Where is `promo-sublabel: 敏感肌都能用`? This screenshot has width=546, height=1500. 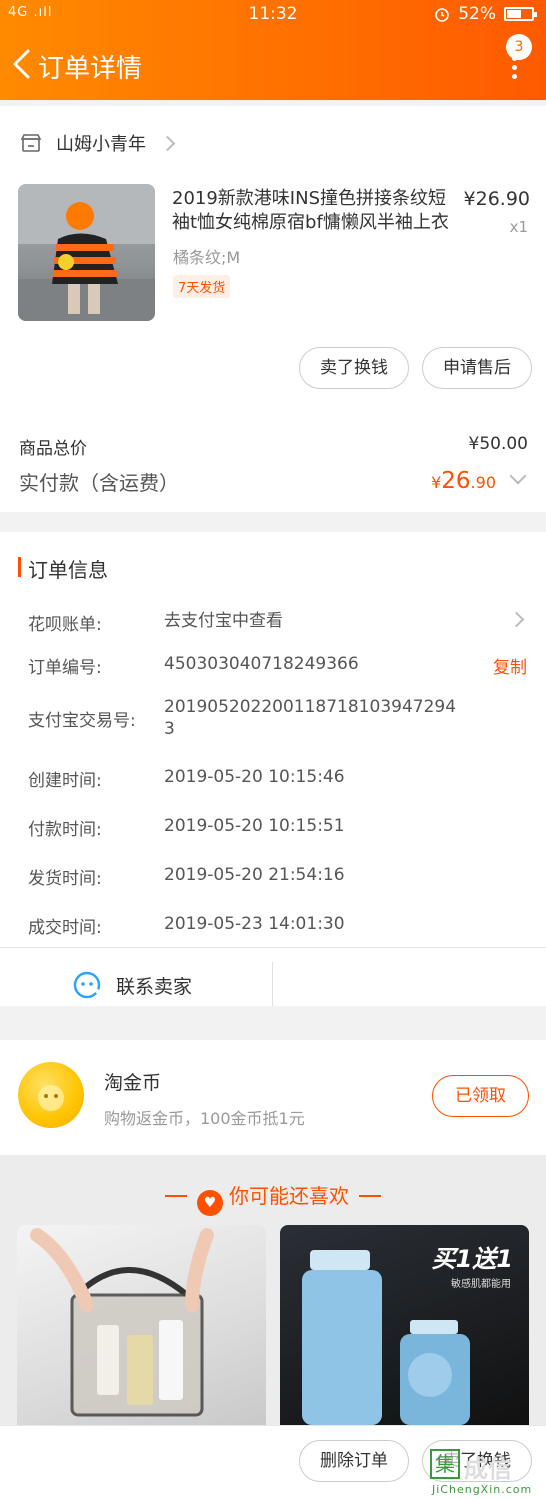 promo-sublabel: 敏感肌都能用 is located at coordinates (481, 1284).